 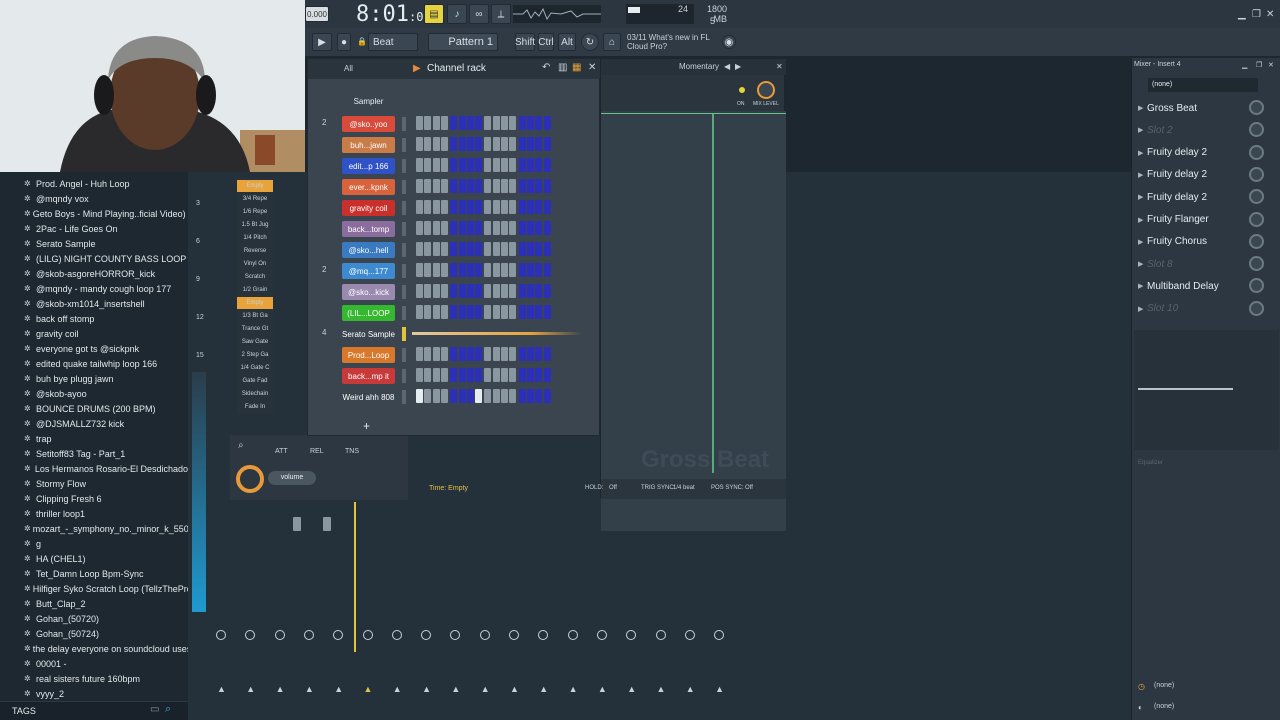 I want to click on browser-item: ✲ g, so click(x=94, y=543).